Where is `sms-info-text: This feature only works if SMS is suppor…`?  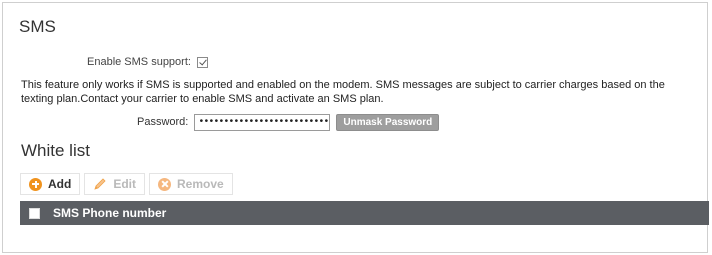 sms-info-text: This feature only works if SMS is suppor… is located at coordinates (343, 92).